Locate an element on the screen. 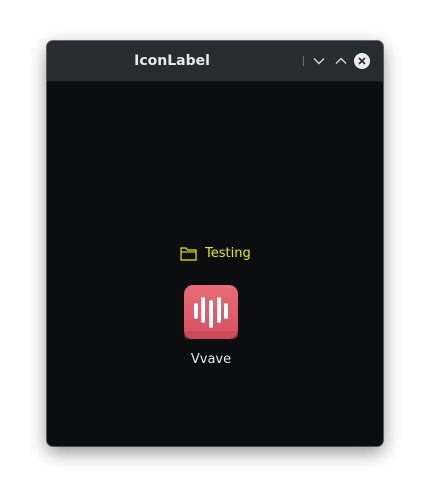  folder-icon-label: Testing is located at coordinates (215, 253).